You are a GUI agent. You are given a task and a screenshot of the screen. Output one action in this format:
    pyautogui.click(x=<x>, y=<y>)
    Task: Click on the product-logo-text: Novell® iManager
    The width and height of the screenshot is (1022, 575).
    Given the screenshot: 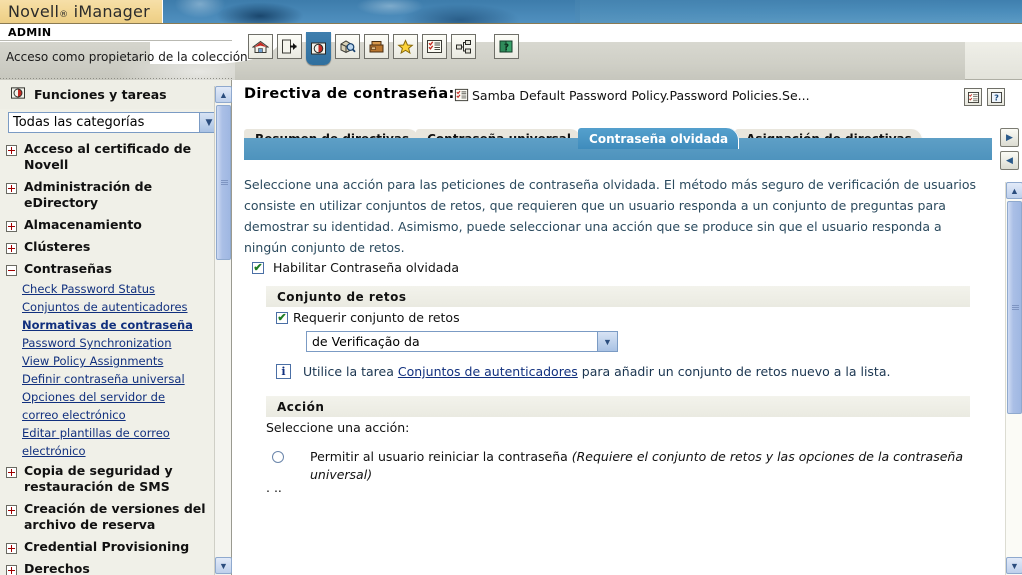 What is the action you would take?
    pyautogui.click(x=79, y=11)
    